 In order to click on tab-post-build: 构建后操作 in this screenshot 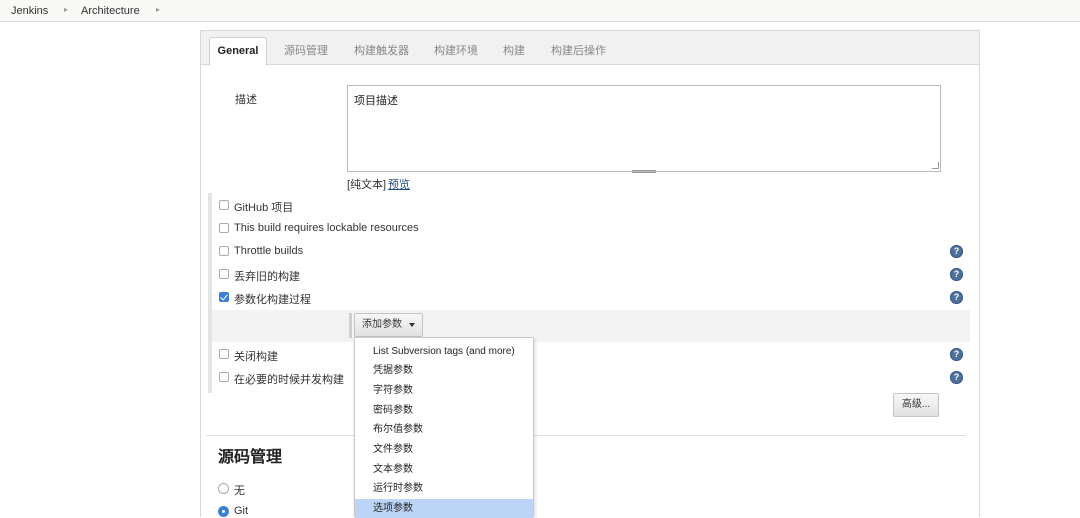, I will do `click(578, 50)`.